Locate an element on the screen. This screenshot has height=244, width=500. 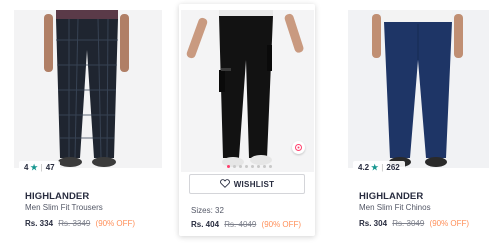
price-row: Rs. 404 Rs. 4049 (90% OFF) is located at coordinates (246, 224).